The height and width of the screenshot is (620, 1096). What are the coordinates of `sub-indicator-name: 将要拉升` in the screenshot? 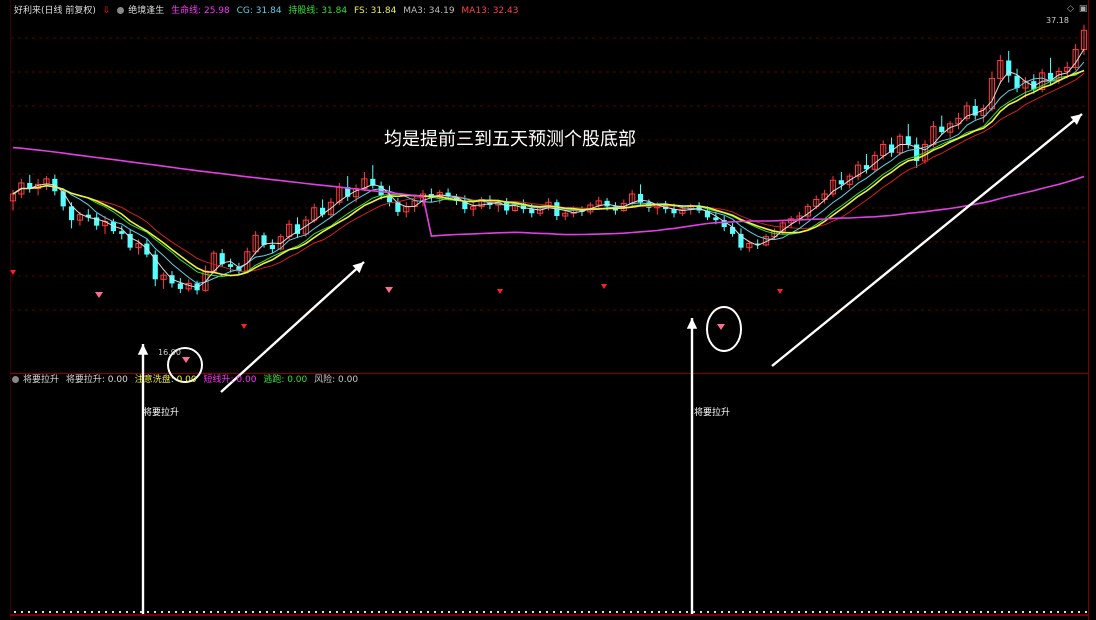 It's located at (41, 380).